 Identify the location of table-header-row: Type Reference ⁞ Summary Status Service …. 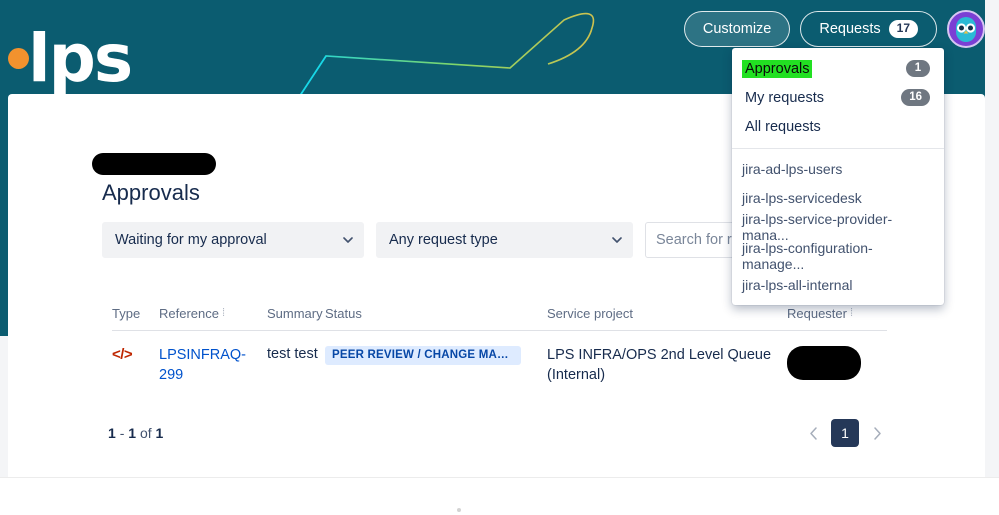
(499, 318).